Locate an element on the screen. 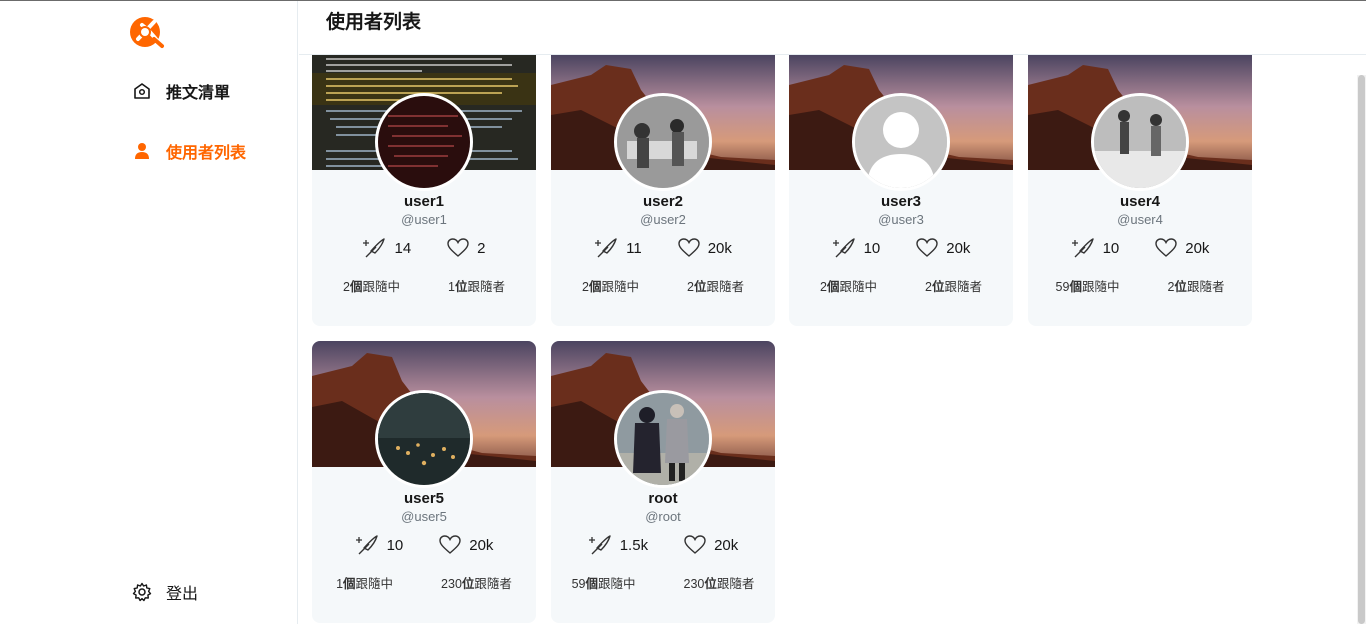 The height and width of the screenshot is (624, 1366). logout-label: 登出 is located at coordinates (182, 594).